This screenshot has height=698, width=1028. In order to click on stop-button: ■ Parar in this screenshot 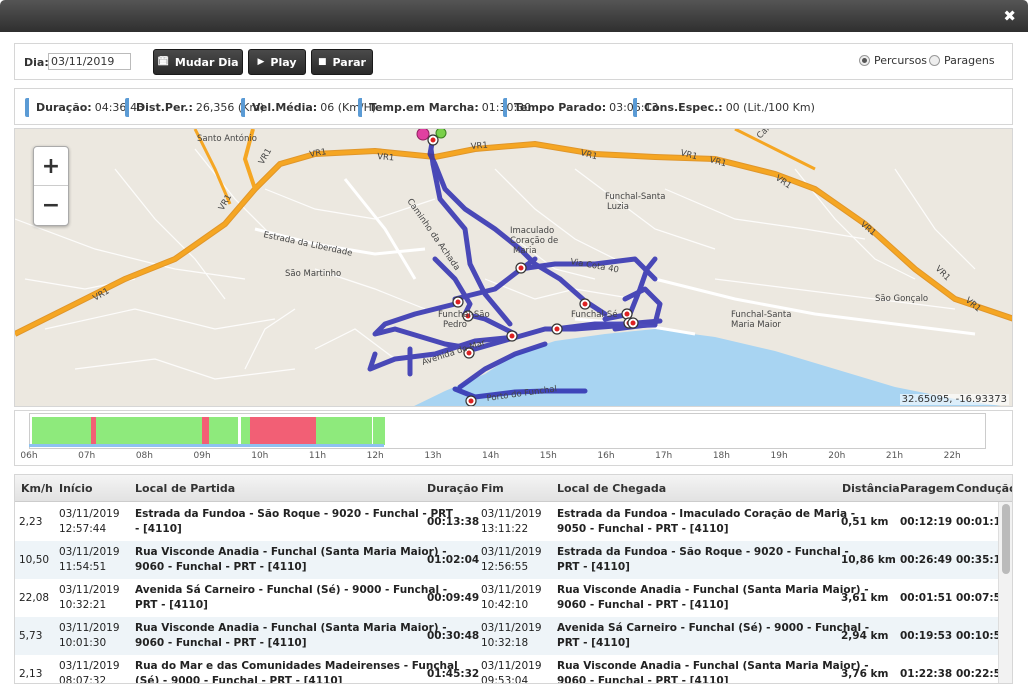, I will do `click(342, 62)`.